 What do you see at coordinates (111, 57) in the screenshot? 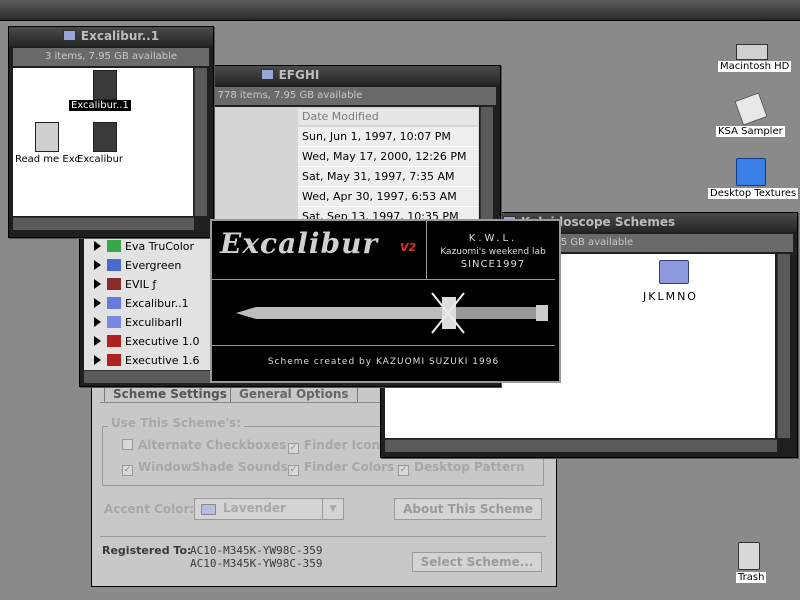
I see `window-info: 3 items, 7.95 GB available` at bounding box center [111, 57].